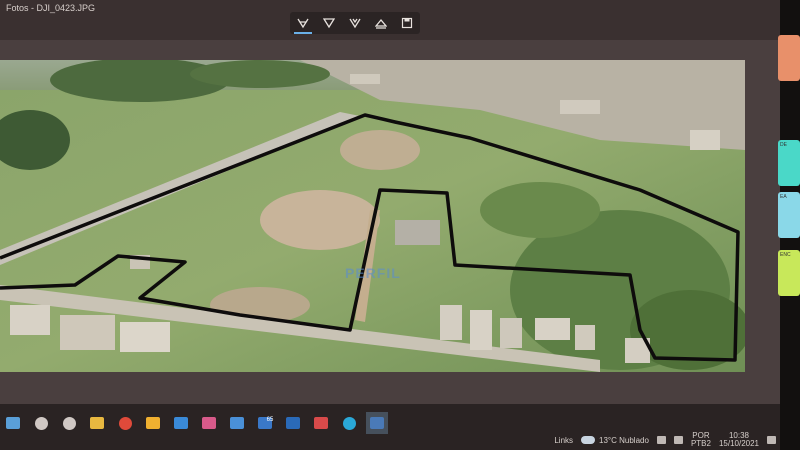 The height and width of the screenshot is (450, 800). I want to click on maps-icon, so click(321, 423).